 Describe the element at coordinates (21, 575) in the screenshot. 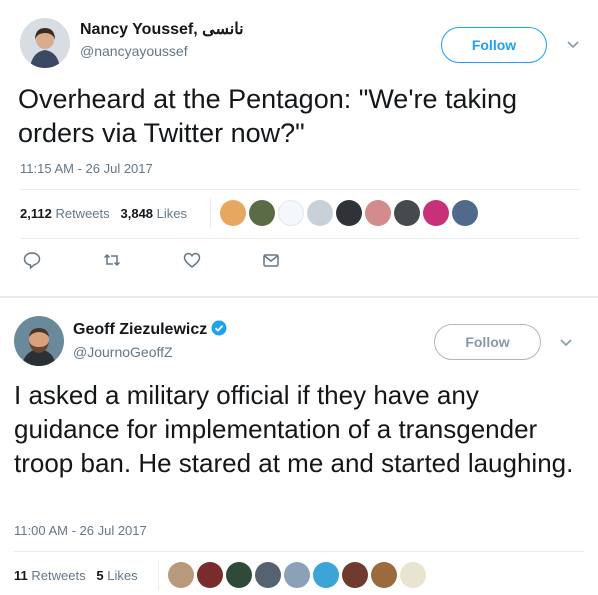

I see `retweets-count: 11` at that location.